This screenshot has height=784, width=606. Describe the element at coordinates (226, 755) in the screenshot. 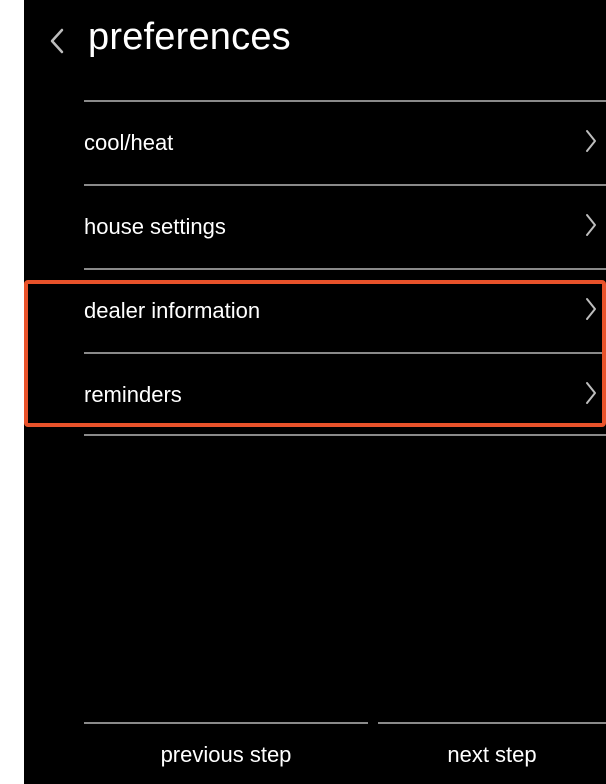

I see `previous-step-button: previous step` at that location.